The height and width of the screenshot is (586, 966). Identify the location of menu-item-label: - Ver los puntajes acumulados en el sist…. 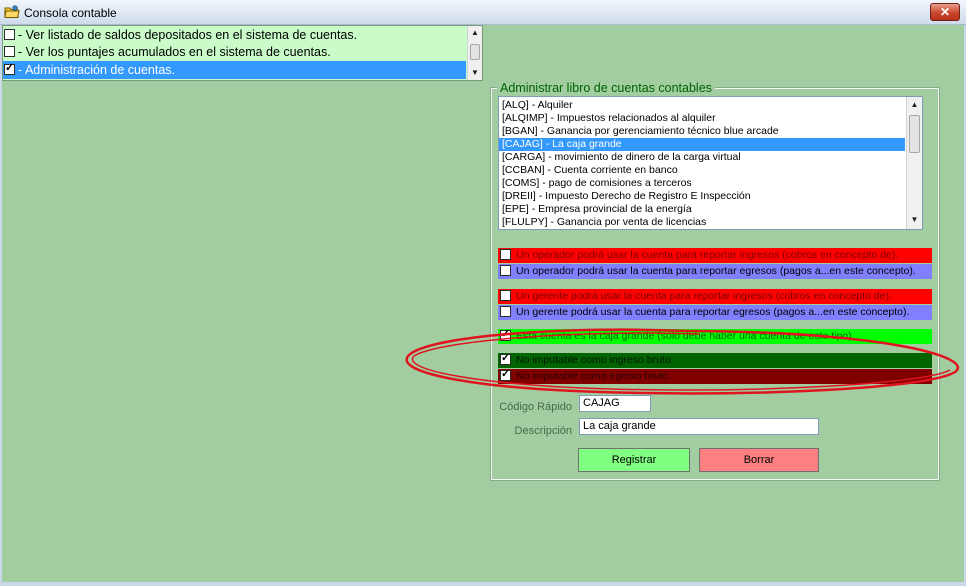
(174, 52).